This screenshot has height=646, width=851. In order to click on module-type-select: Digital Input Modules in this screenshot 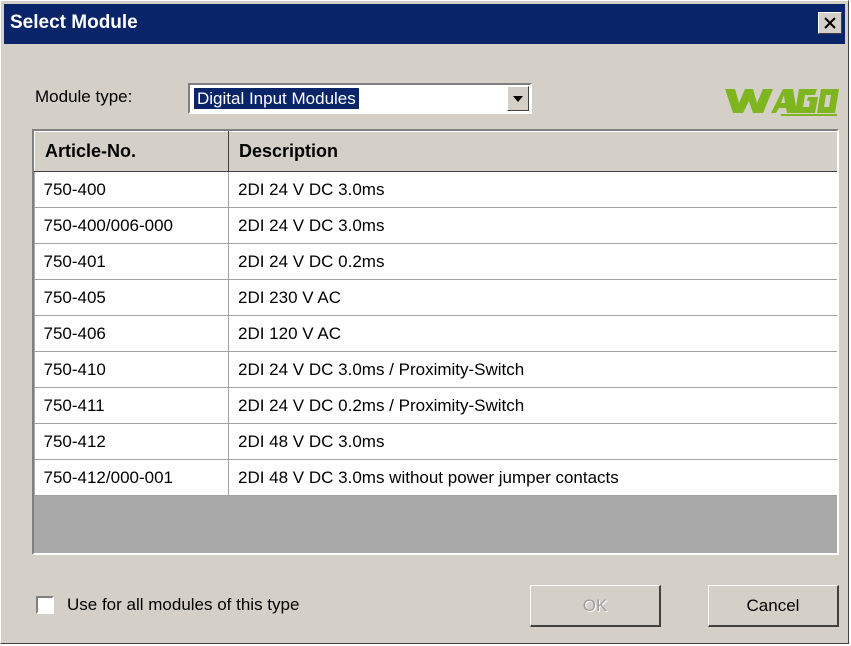, I will do `click(360, 98)`.